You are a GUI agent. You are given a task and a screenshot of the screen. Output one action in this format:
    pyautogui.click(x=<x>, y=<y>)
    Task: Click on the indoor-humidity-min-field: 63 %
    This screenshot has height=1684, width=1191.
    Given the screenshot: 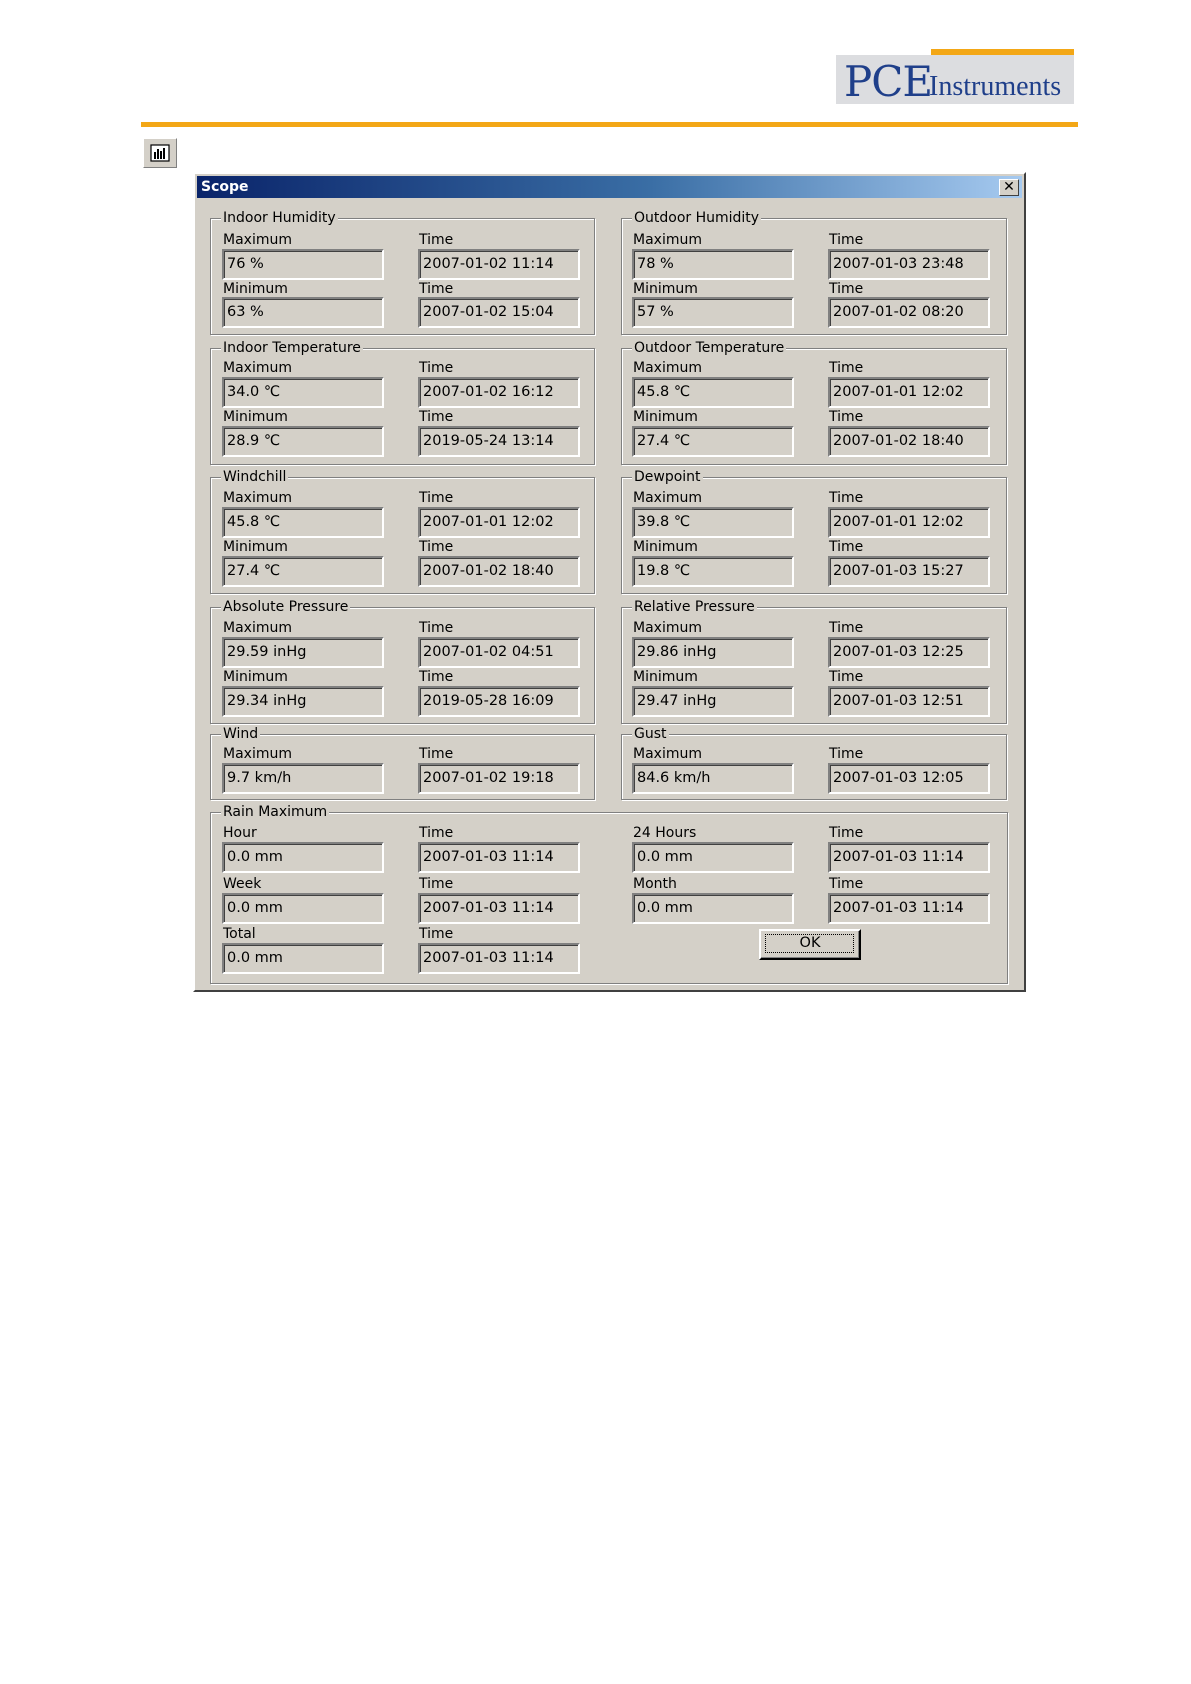 What is the action you would take?
    pyautogui.click(x=303, y=312)
    